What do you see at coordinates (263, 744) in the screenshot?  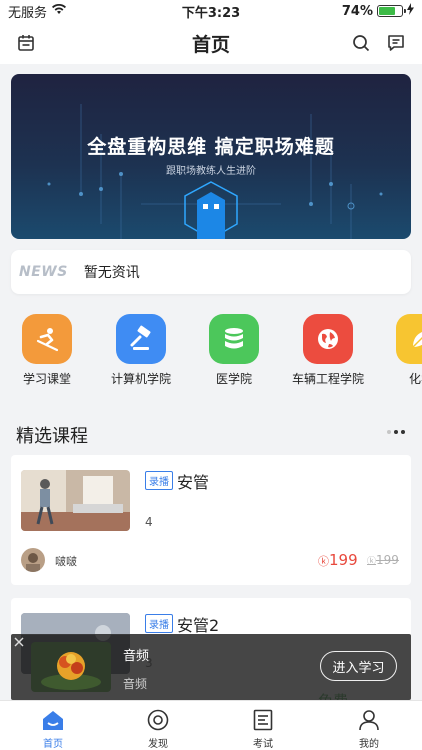 I see `tab-label: 考试` at bounding box center [263, 744].